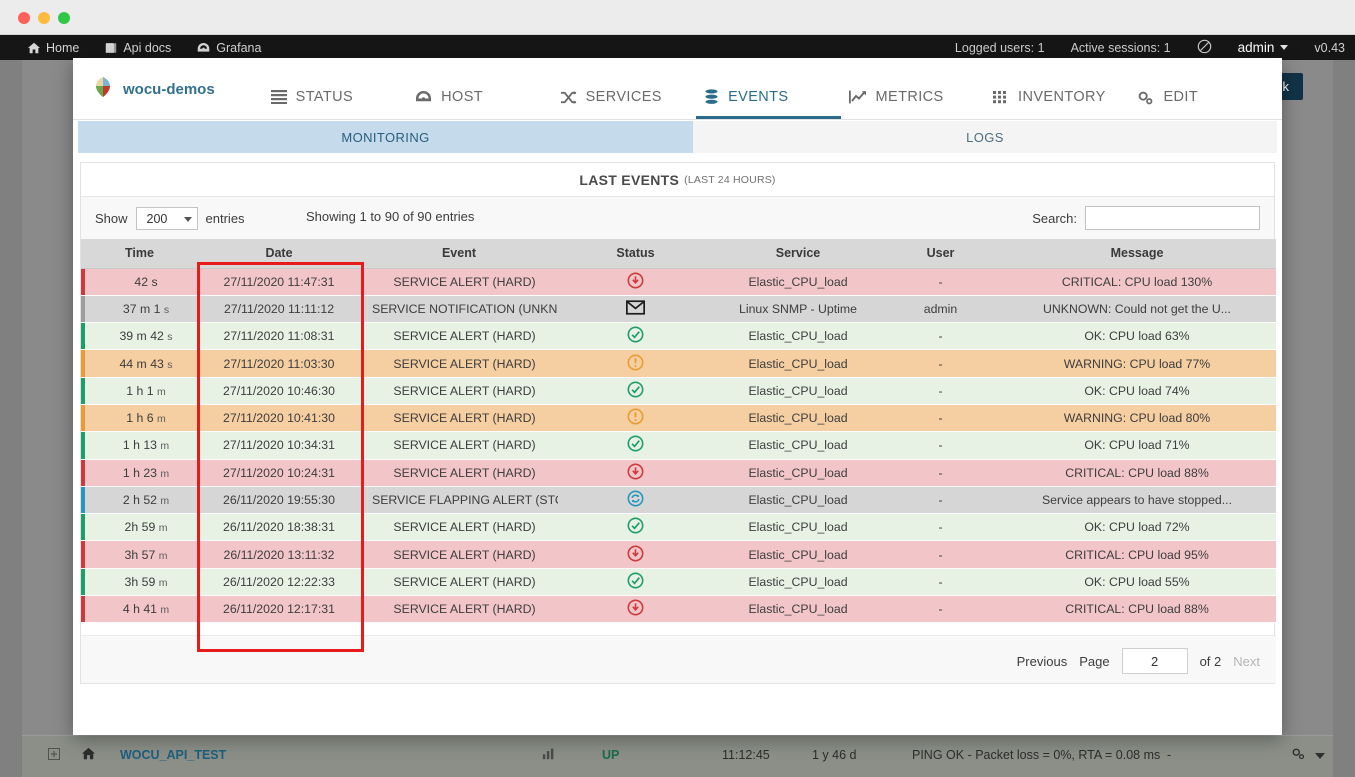  What do you see at coordinates (1172, 218) in the screenshot?
I see `search-input` at bounding box center [1172, 218].